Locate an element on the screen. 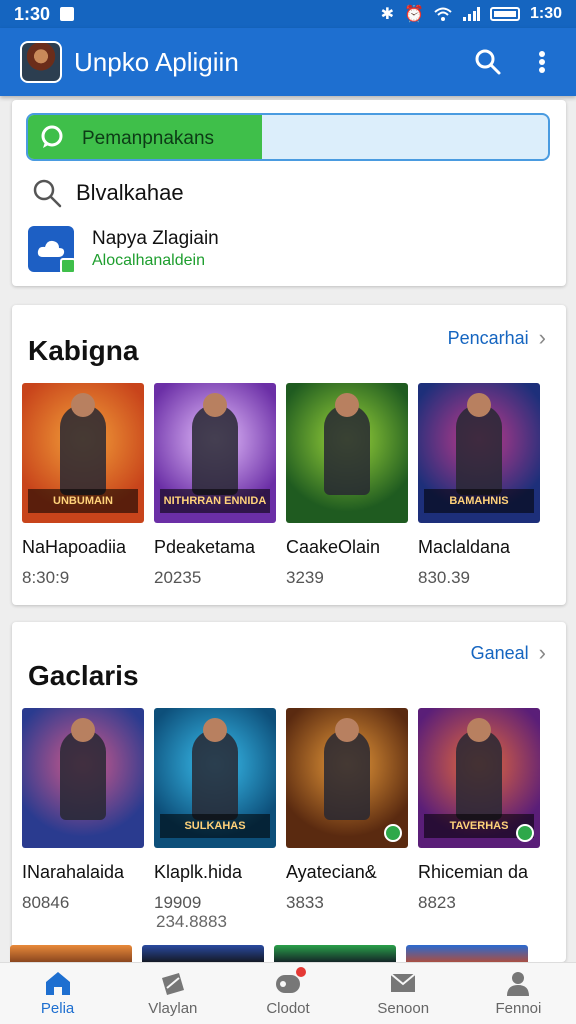 Image resolution: width=576 pixels, height=1024 pixels. game-thumbnail: UNBUMAIN is located at coordinates (83, 453).